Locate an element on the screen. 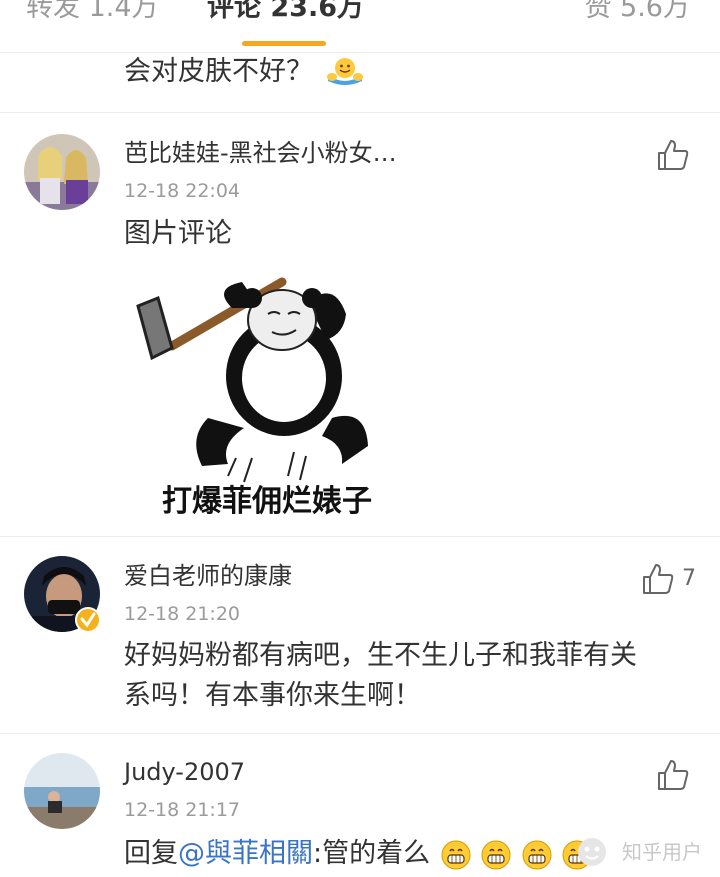  partial-comment-text: 会对皮肤不好？ is located at coordinates (244, 72).